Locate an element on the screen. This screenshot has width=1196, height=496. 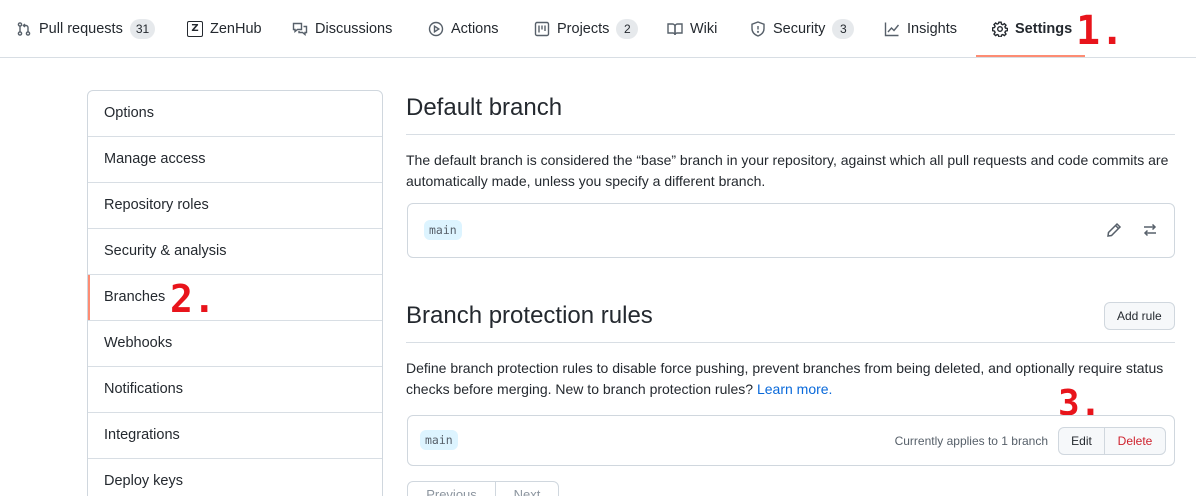
sidebar-item-options: Options is located at coordinates (235, 114).